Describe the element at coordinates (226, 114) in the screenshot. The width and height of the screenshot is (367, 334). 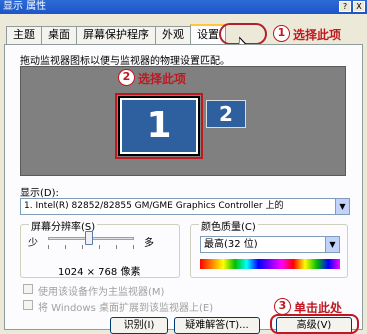
I see `monitor-2-icon: 2` at that location.